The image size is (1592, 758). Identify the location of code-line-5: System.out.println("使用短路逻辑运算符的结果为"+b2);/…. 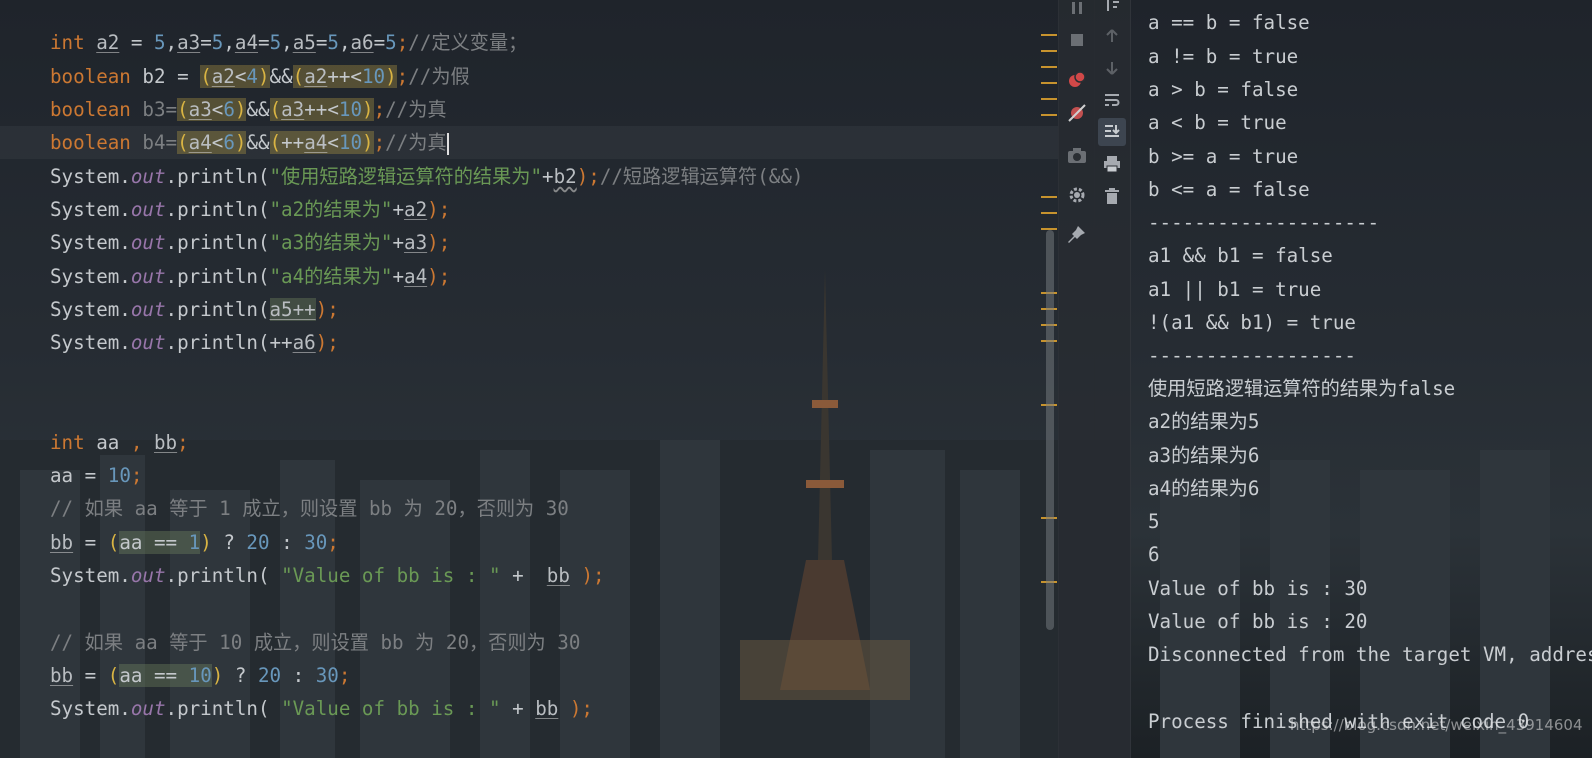
(426, 176).